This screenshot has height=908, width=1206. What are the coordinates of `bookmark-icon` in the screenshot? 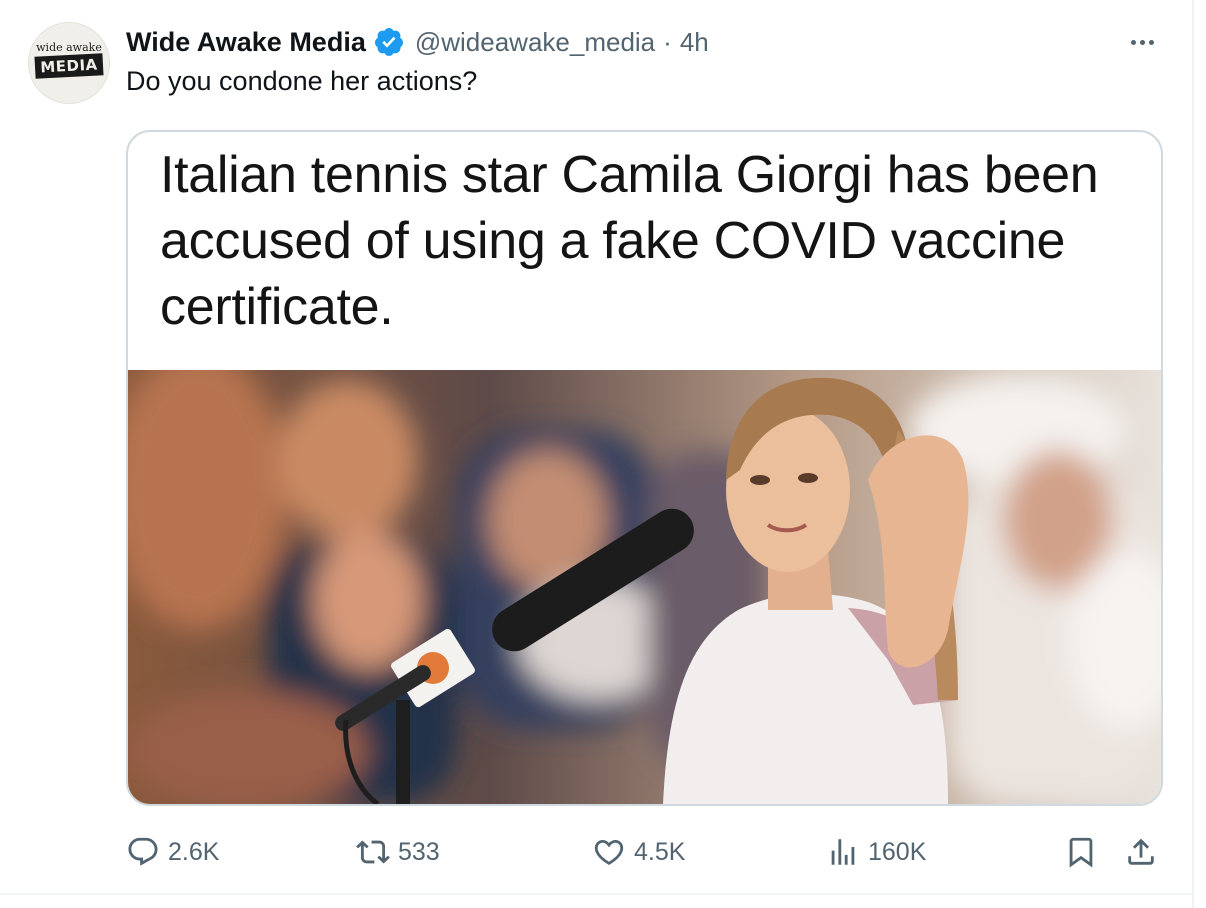 It's located at (1081, 852).